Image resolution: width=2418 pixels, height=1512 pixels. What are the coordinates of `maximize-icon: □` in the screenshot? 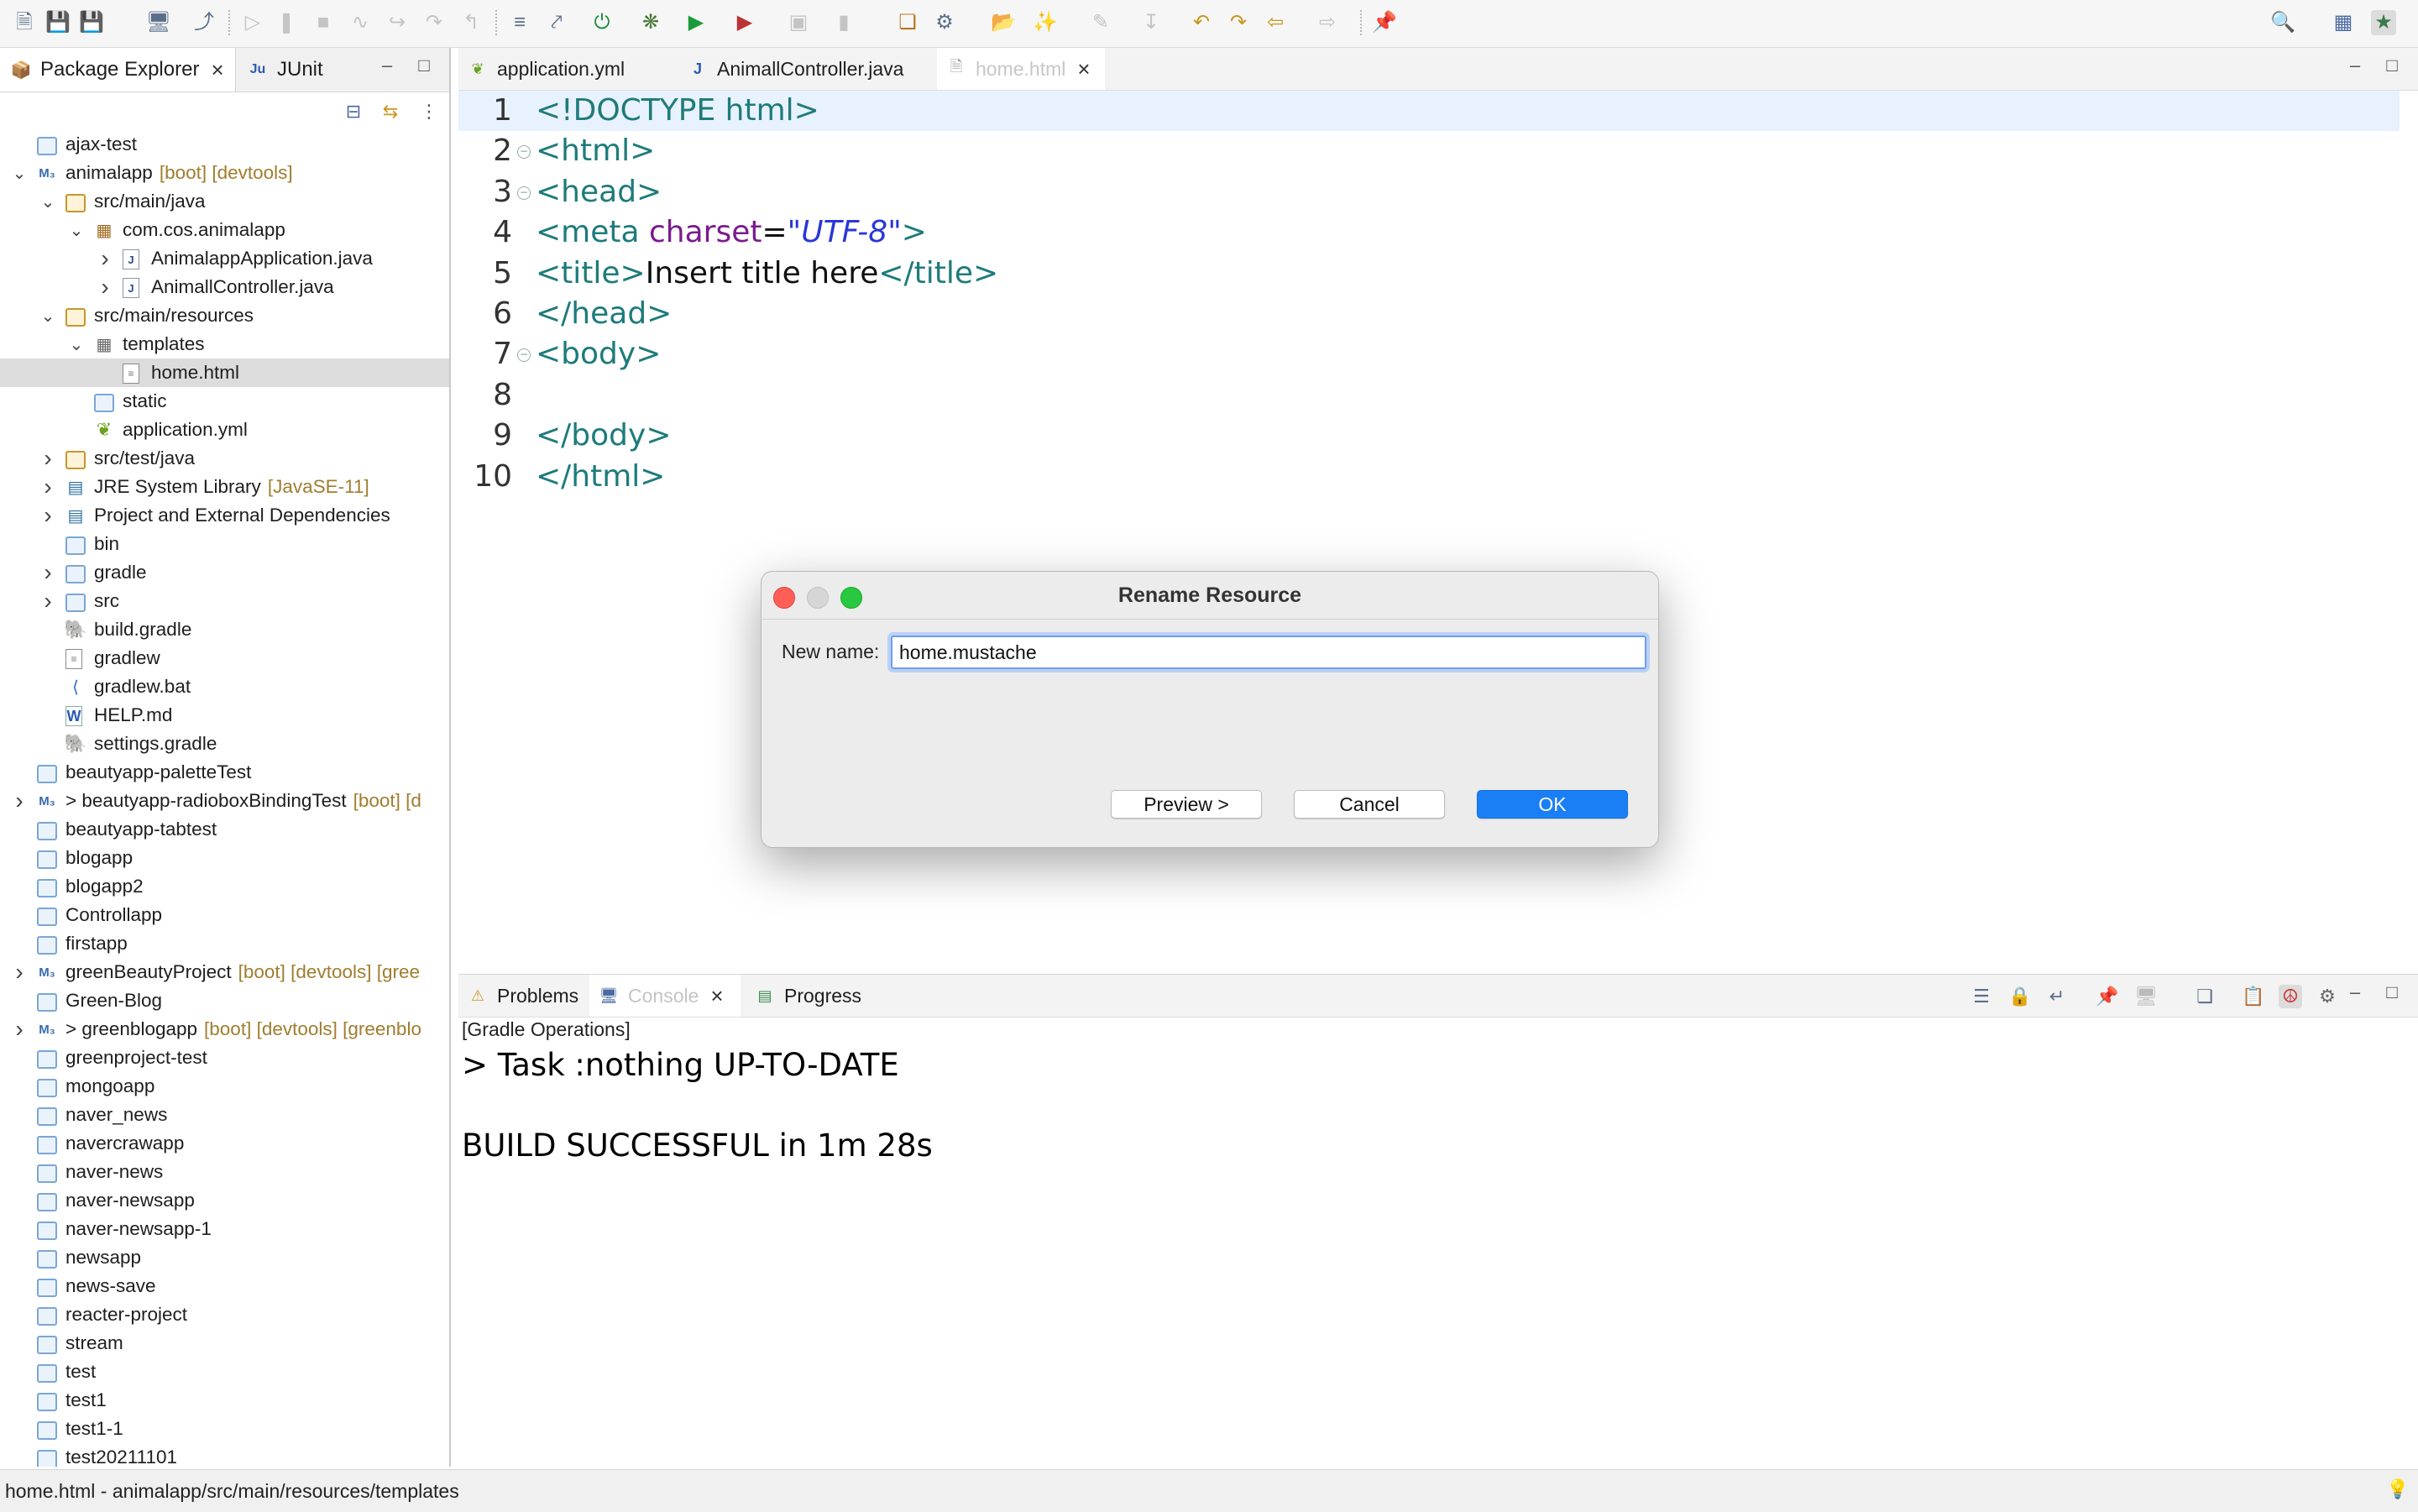 It's located at (2392, 992).